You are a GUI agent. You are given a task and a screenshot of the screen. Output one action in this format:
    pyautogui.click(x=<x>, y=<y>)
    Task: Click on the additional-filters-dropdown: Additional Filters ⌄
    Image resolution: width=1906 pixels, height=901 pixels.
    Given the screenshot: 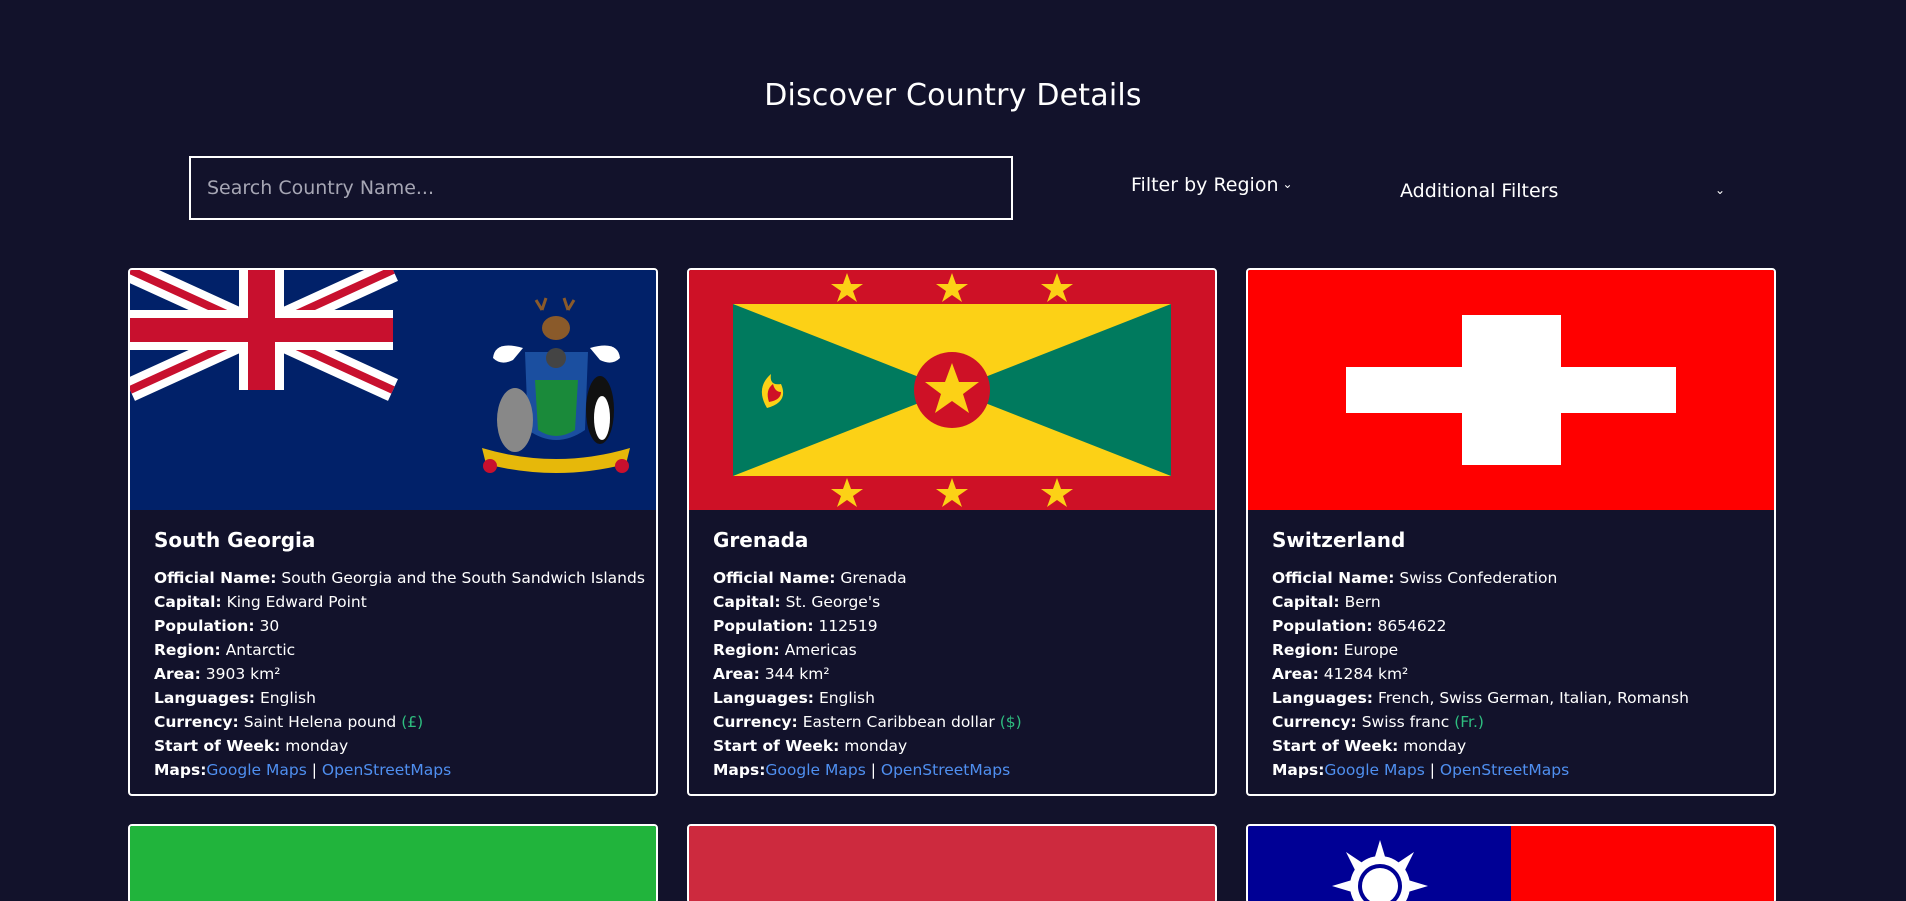 What is the action you would take?
    pyautogui.click(x=1562, y=191)
    